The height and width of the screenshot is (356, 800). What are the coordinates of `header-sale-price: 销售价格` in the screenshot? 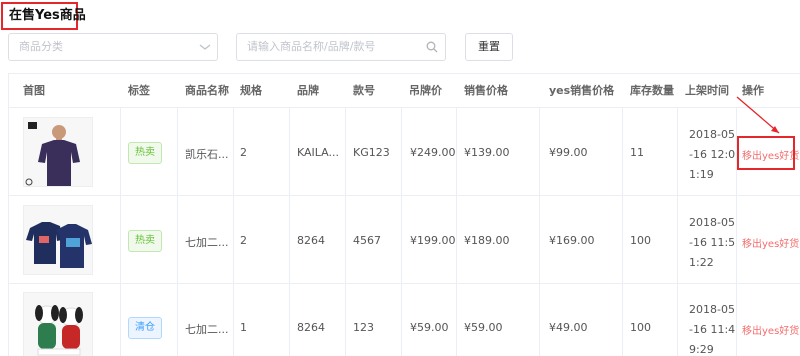 It's located at (486, 90).